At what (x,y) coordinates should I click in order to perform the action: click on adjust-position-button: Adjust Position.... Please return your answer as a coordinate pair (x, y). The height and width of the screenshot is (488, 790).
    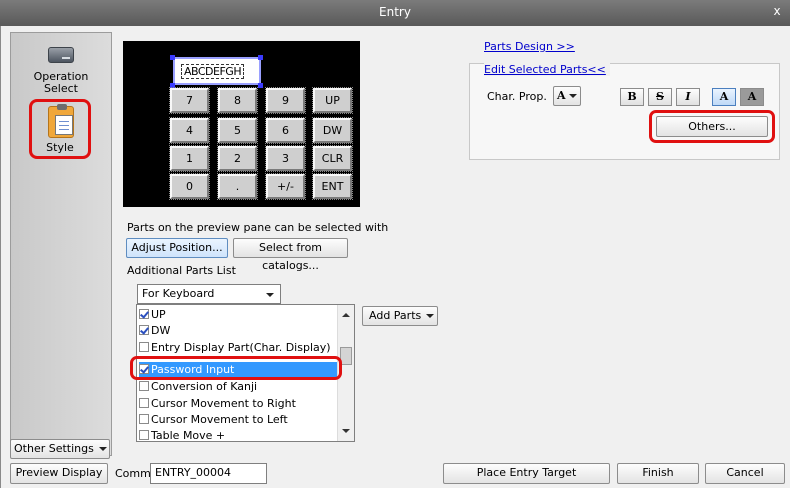
    Looking at the image, I should click on (177, 248).